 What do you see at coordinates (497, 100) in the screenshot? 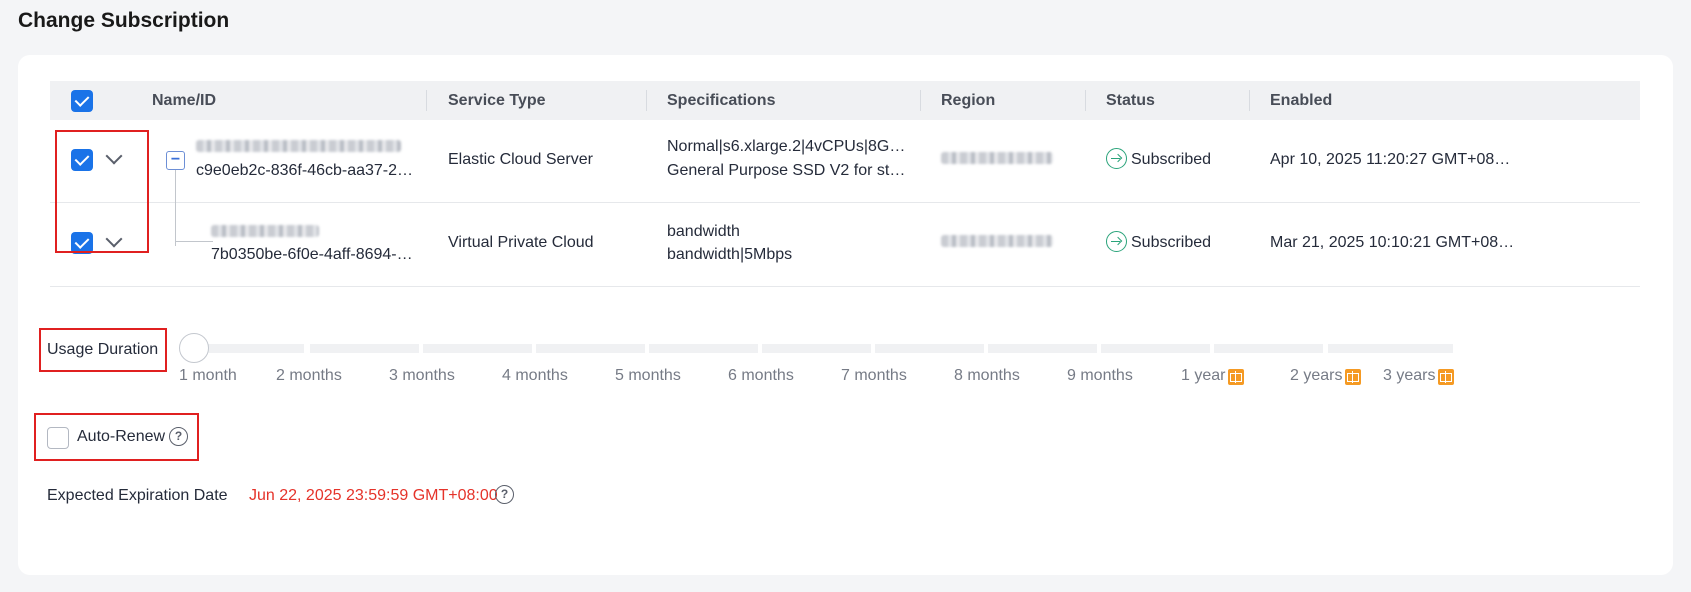
I see `column-header-service-type: Service Type` at bounding box center [497, 100].